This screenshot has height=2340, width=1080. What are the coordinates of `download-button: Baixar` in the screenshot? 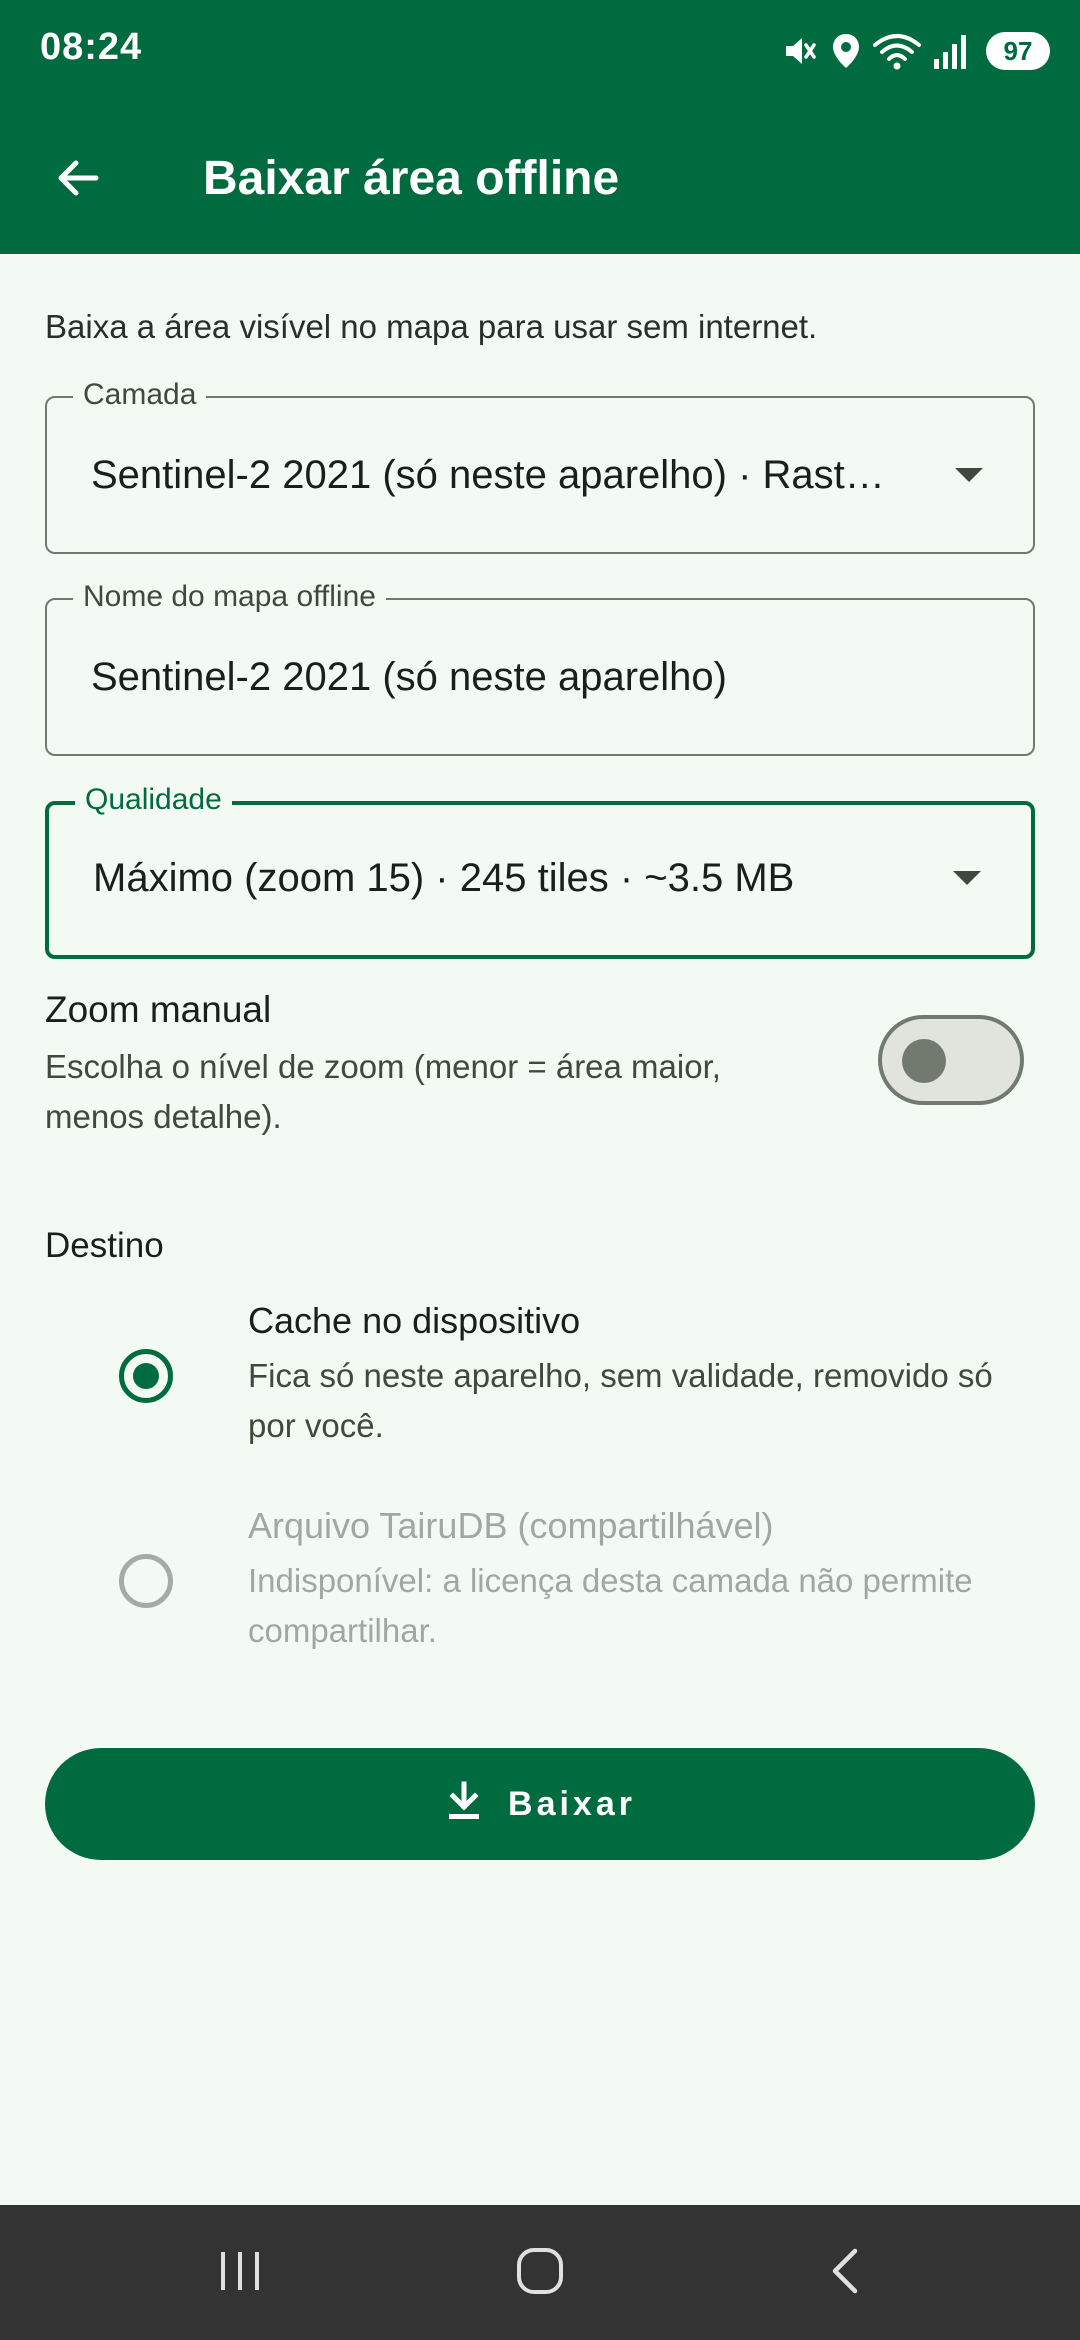 It's located at (540, 1804).